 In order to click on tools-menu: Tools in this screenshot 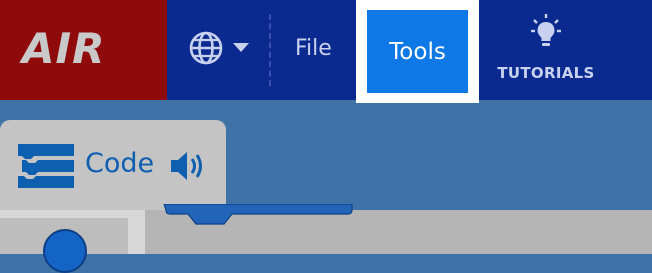, I will do `click(417, 51)`.